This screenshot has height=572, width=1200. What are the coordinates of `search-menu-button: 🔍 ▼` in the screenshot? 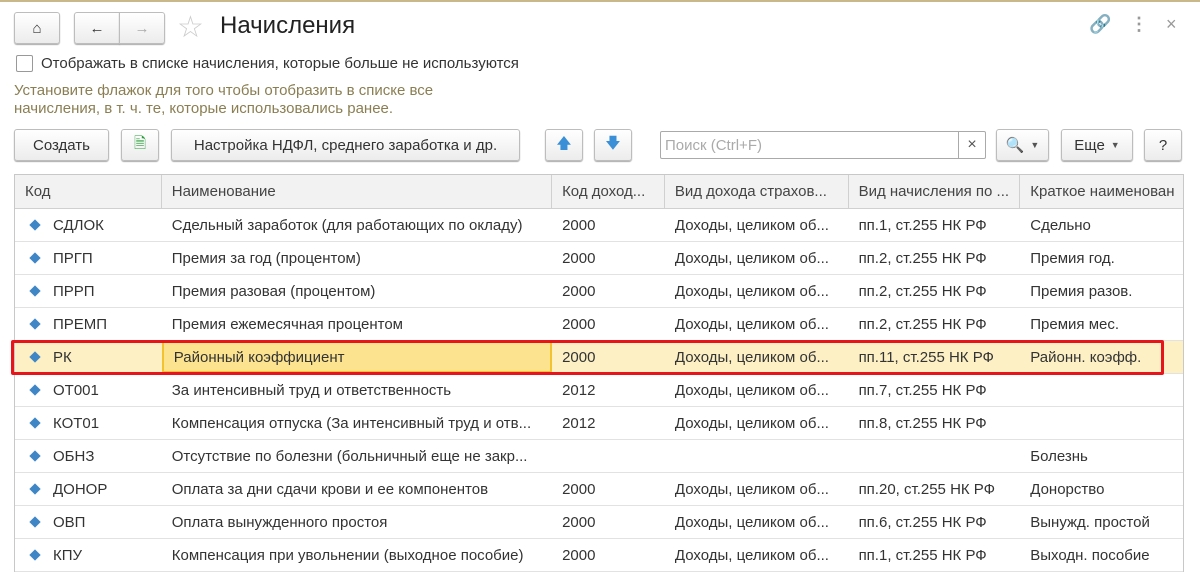 It's located at (1022, 145).